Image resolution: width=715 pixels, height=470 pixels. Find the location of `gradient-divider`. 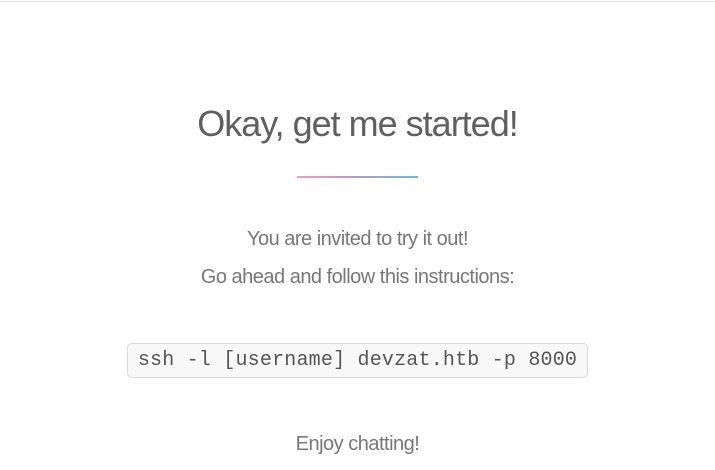

gradient-divider is located at coordinates (357, 177).